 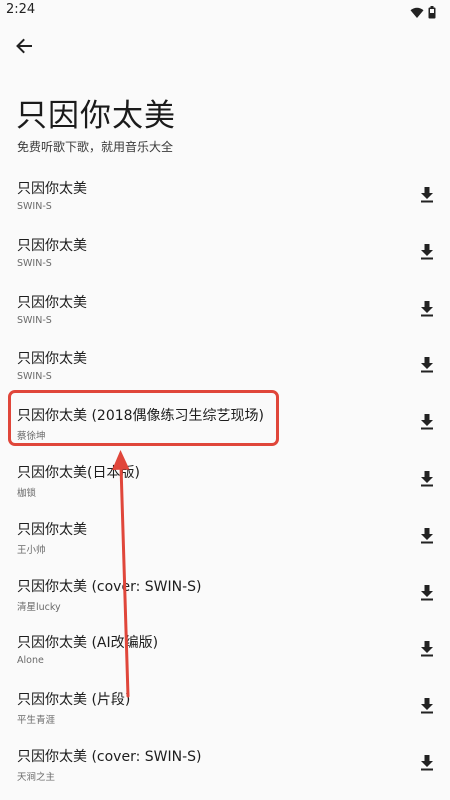 I want to click on annotation-highlight-box, so click(x=143, y=418).